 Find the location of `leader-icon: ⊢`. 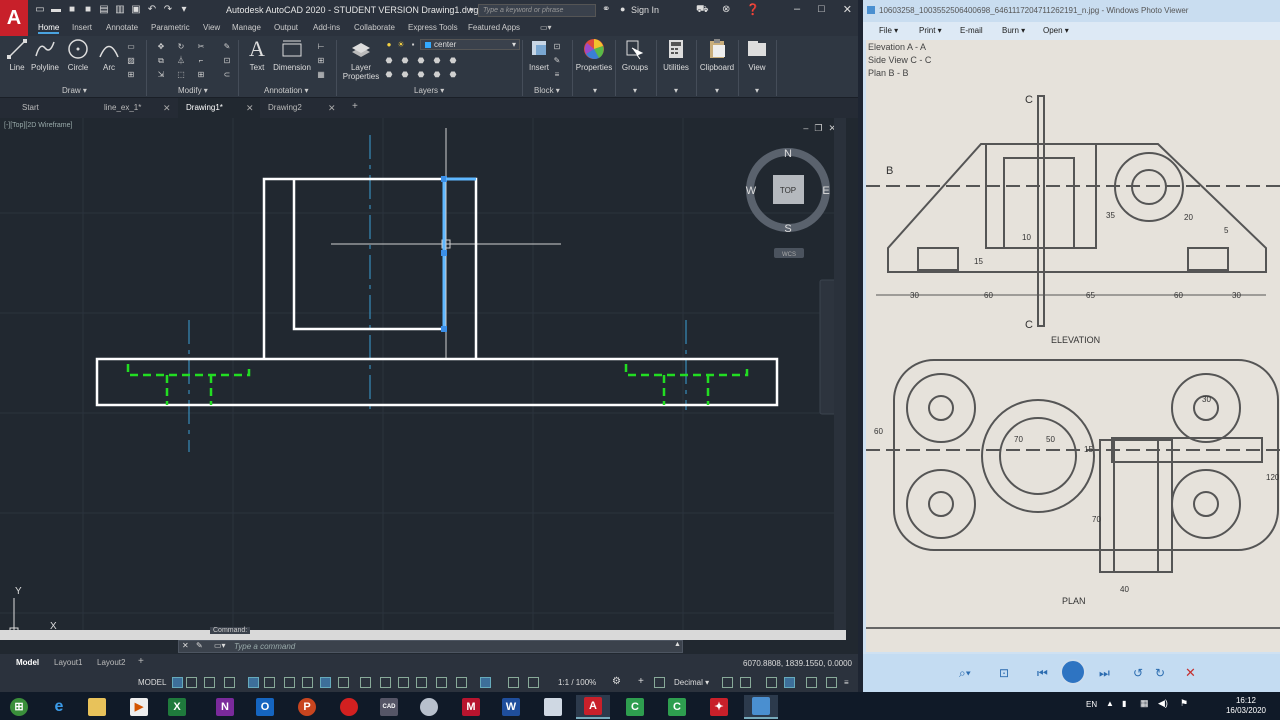

leader-icon: ⊢ is located at coordinates (321, 46).